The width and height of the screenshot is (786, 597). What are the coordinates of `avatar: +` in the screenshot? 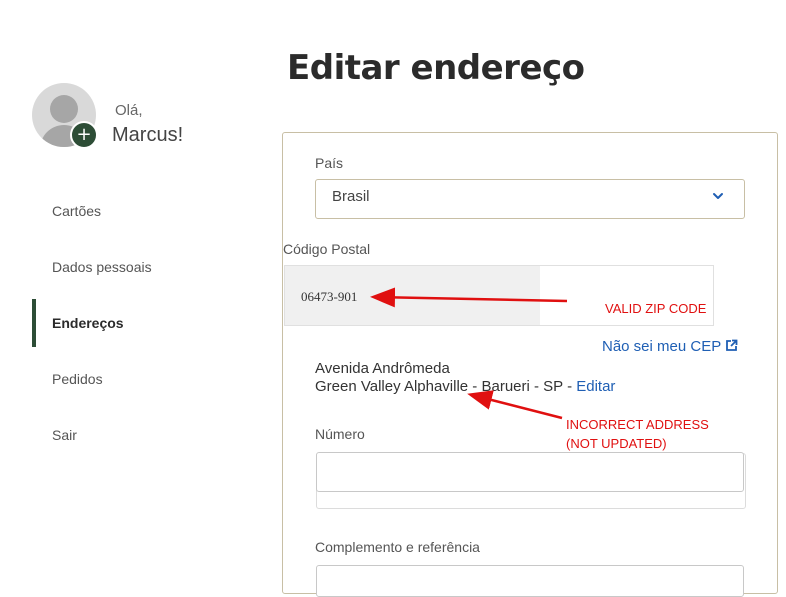 It's located at (65, 116).